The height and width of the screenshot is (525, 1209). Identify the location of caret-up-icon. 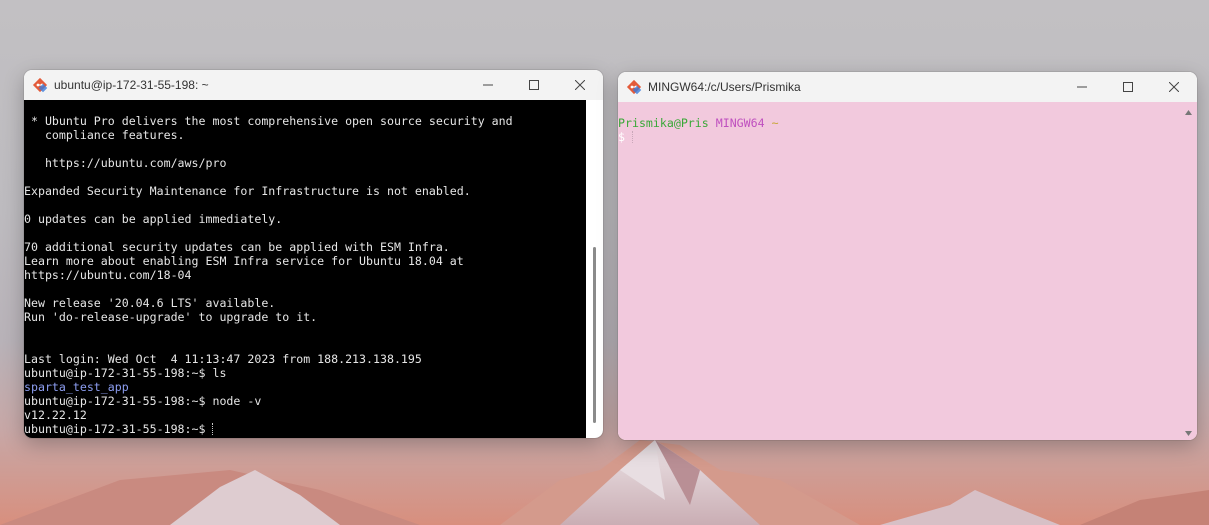
(1188, 112).